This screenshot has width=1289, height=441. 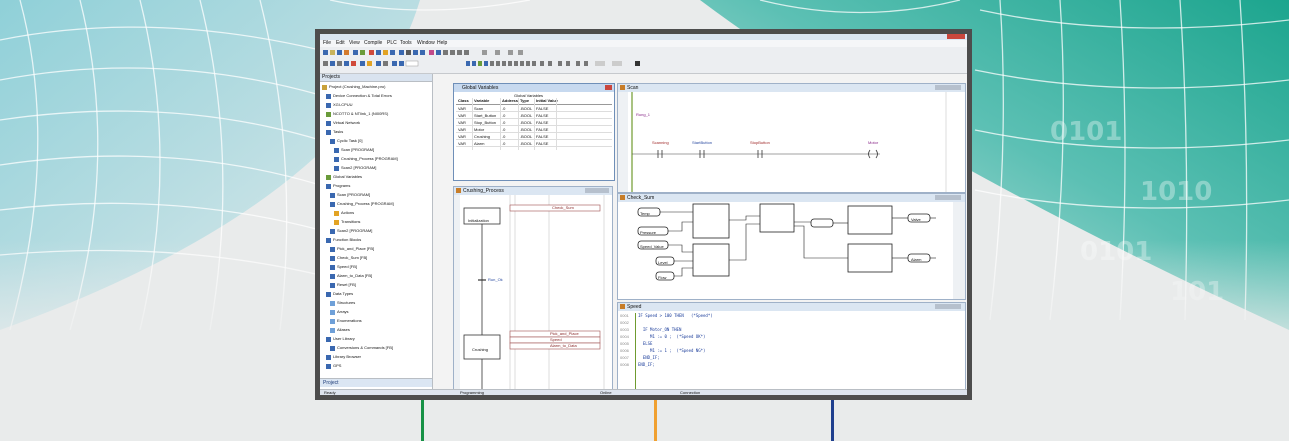 What do you see at coordinates (406, 43) in the screenshot?
I see `menu-tools: Tools` at bounding box center [406, 43].